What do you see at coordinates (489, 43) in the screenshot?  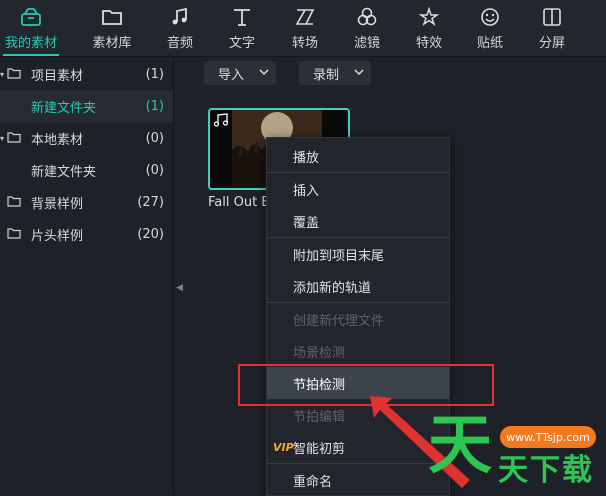 I see `tab-label: 贴纸` at bounding box center [489, 43].